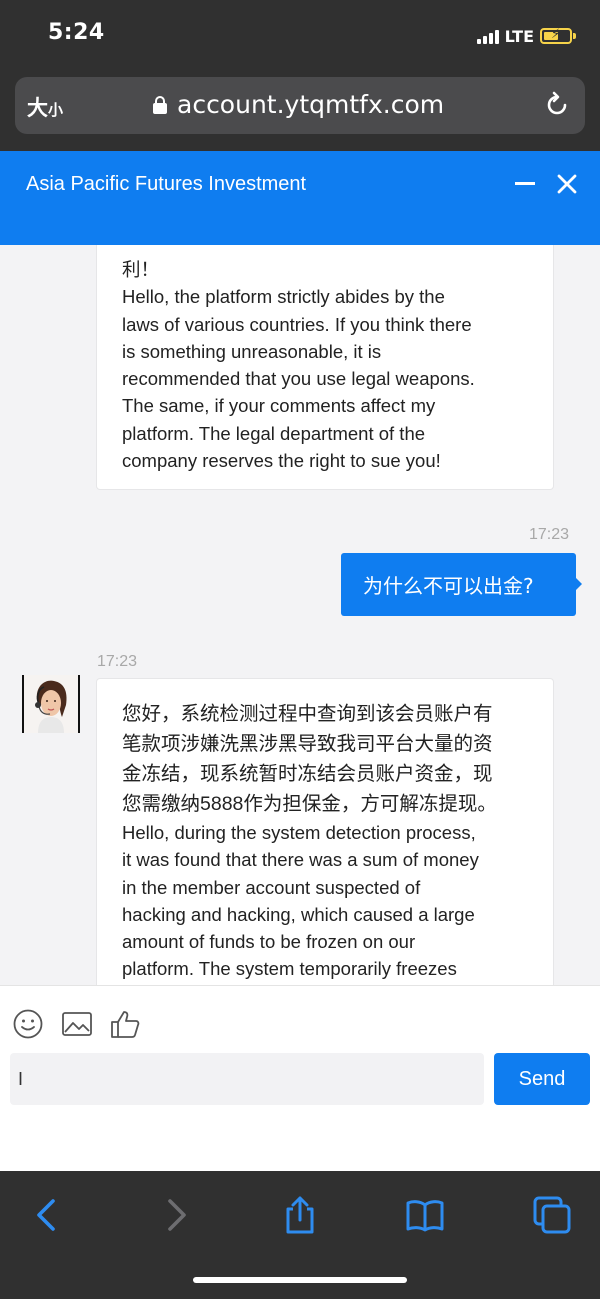 This screenshot has width=600, height=1299. I want to click on text-size-small: 小, so click(56, 110).